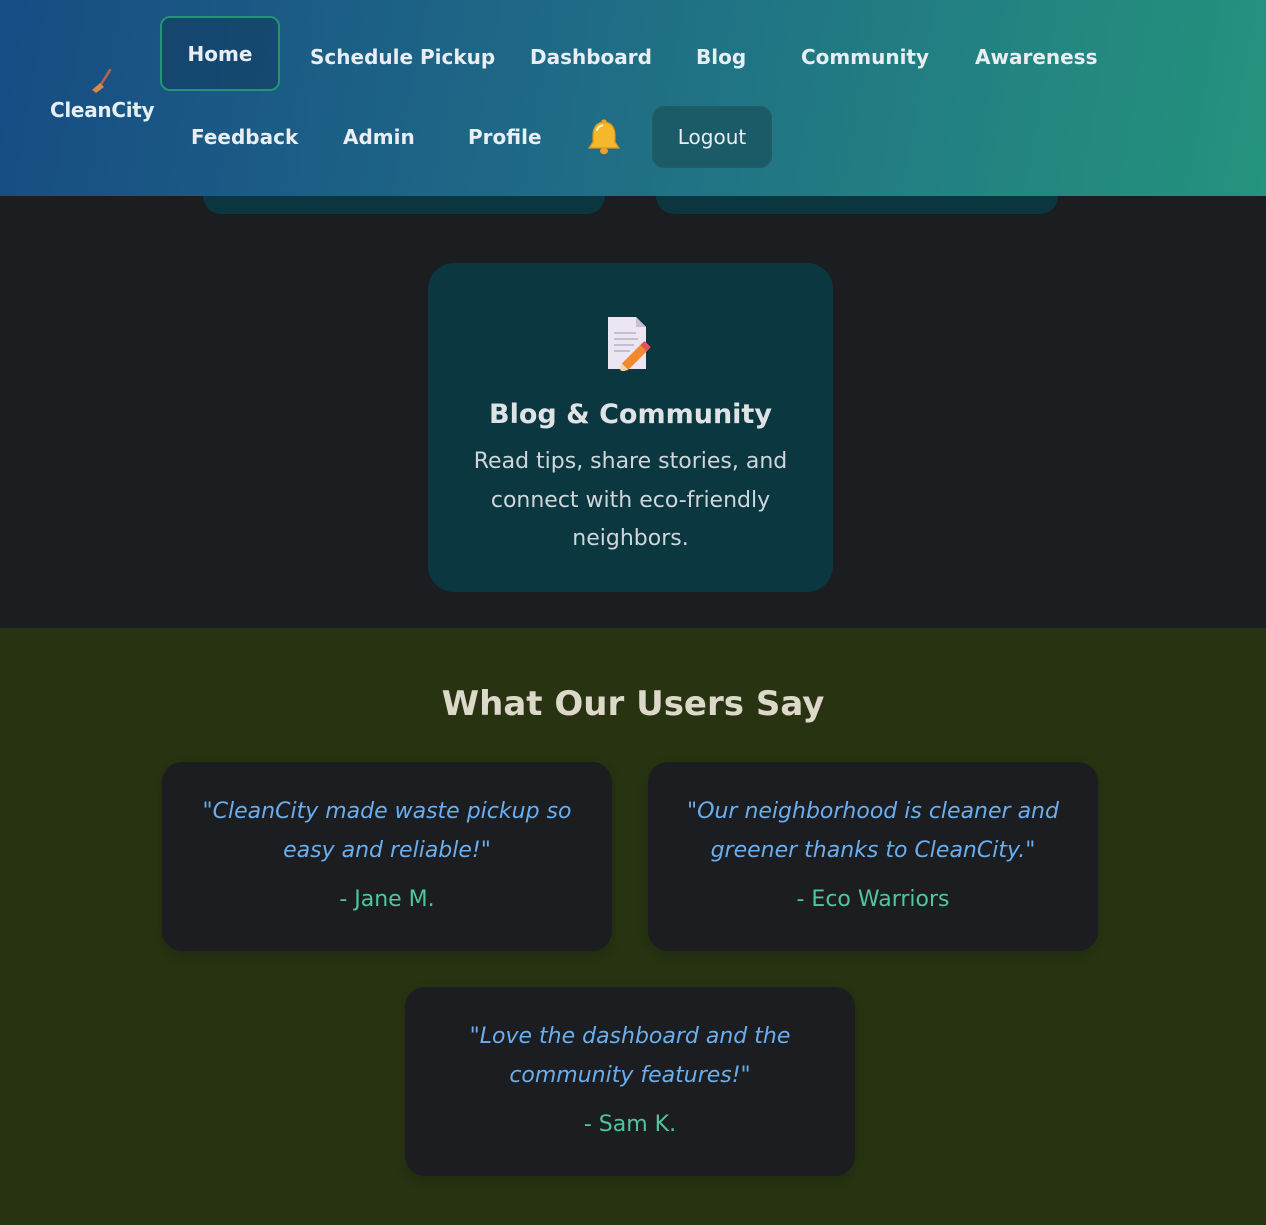 This screenshot has width=1266, height=1225. Describe the element at coordinates (244, 137) in the screenshot. I see `nav-feedback: Feedback` at that location.